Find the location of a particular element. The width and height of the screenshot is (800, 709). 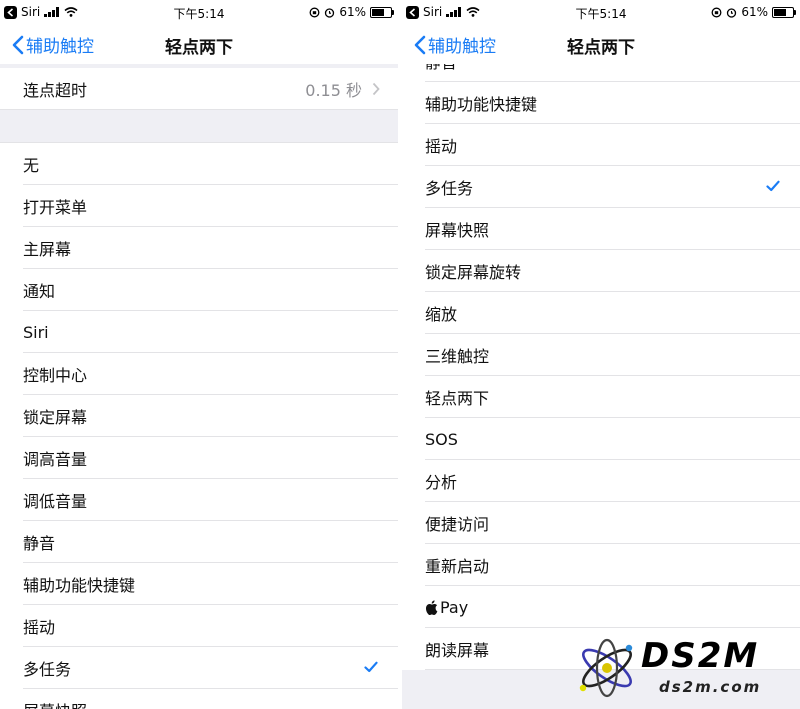

list-item-partial: 静音 is located at coordinates (601, 73).